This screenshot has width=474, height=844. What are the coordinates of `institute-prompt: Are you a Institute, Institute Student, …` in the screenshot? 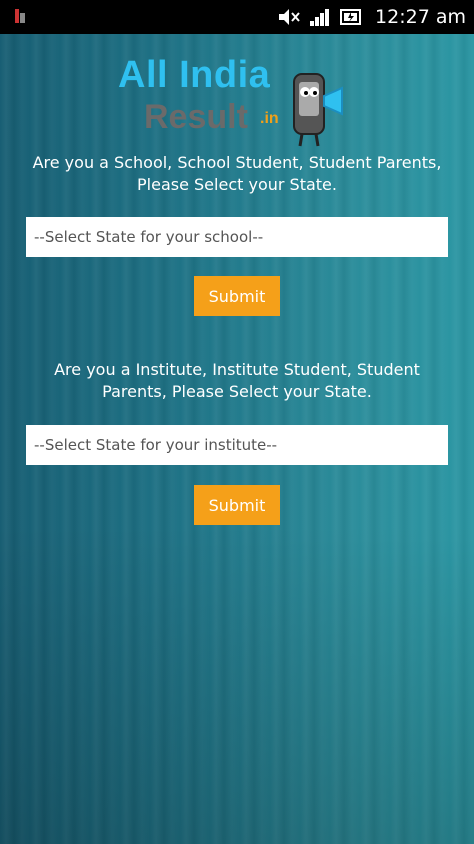 It's located at (237, 381).